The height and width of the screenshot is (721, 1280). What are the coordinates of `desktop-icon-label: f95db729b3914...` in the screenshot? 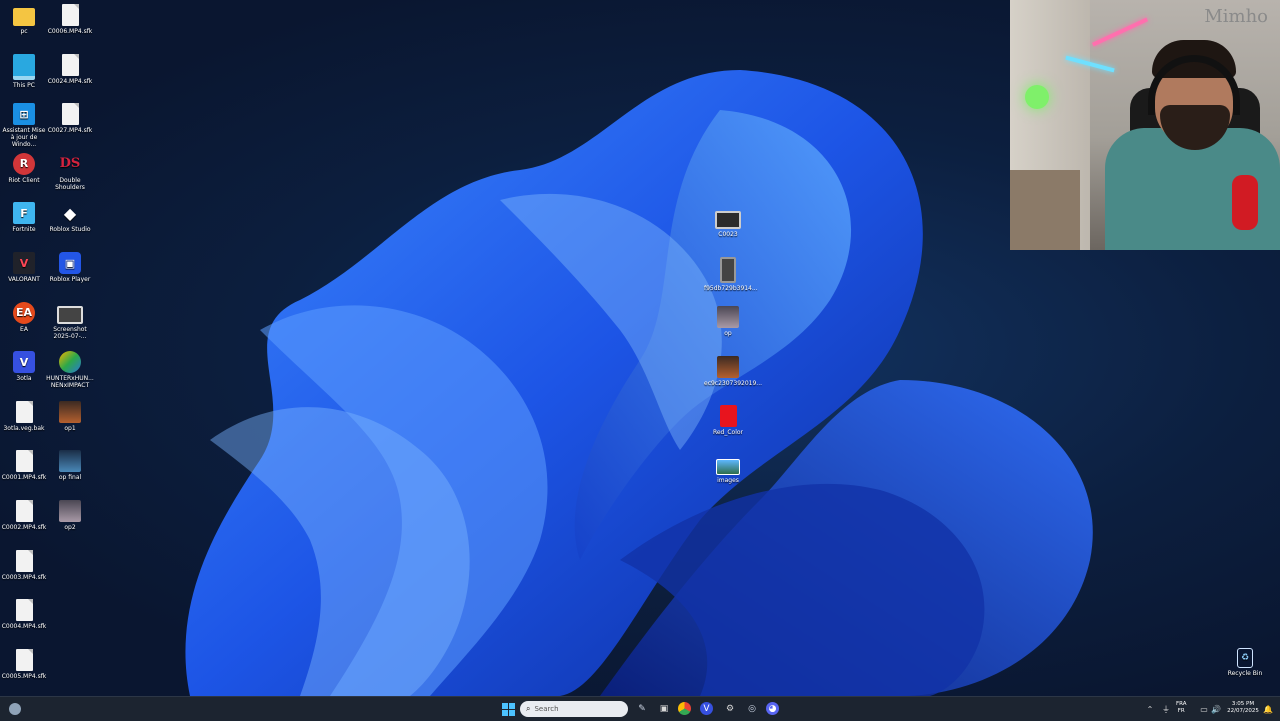 It's located at (731, 288).